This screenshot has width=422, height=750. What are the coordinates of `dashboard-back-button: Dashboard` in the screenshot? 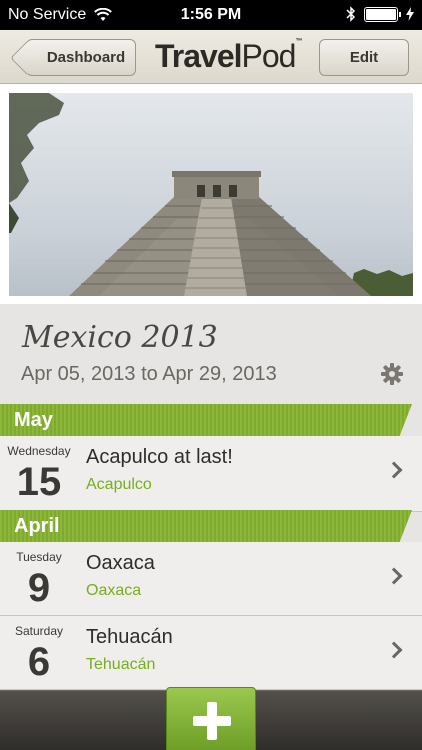 It's located at (81, 57).